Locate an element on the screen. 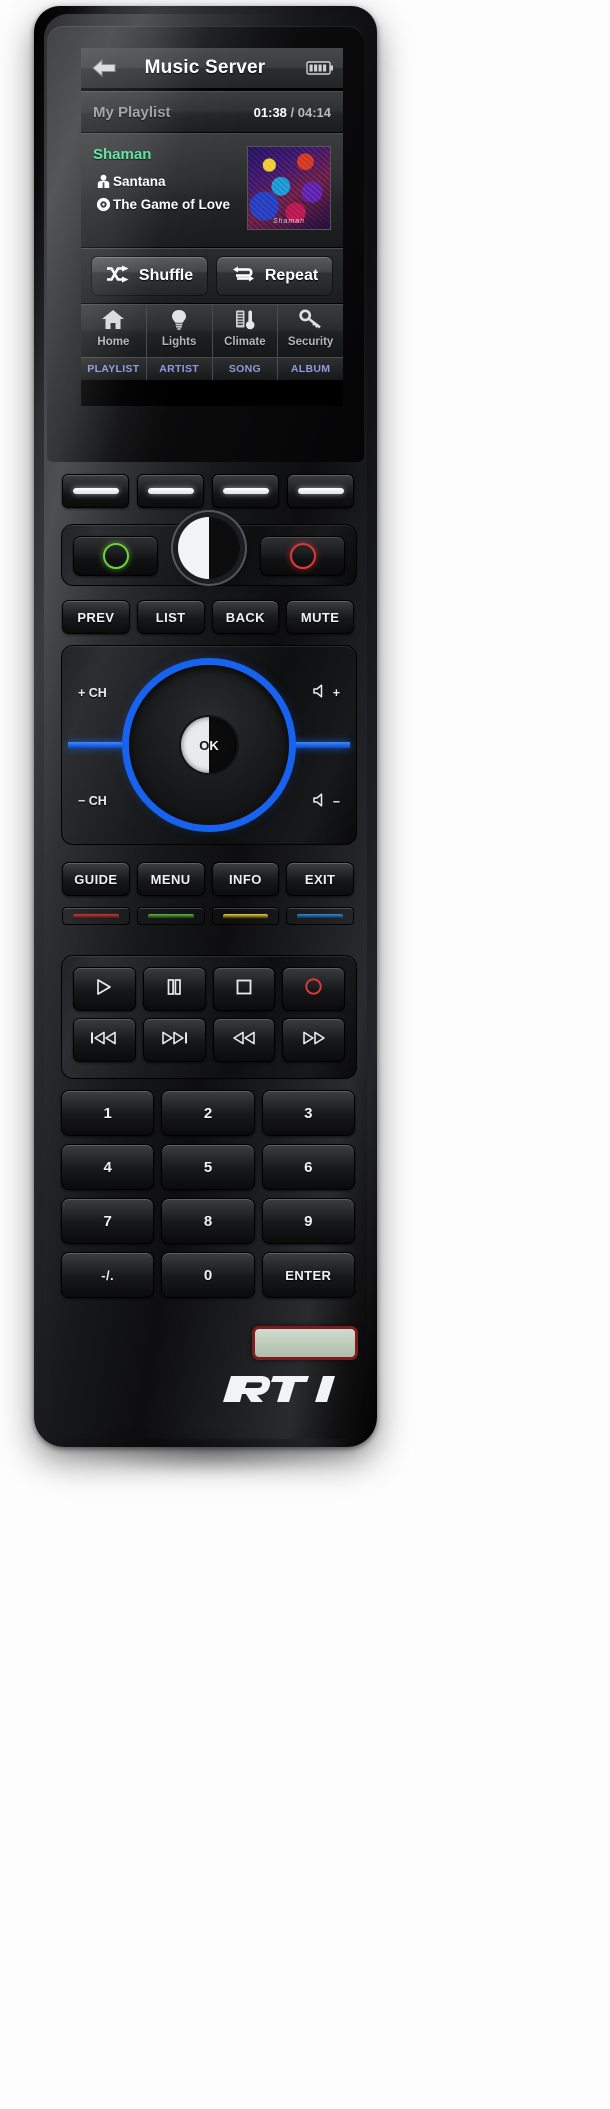 The height and width of the screenshot is (2109, 610). skip-back-button is located at coordinates (104, 1040).